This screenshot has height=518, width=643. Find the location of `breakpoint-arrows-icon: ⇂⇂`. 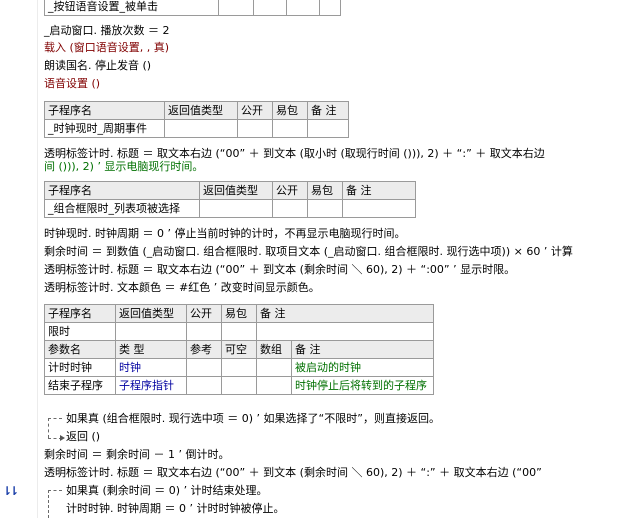

breakpoint-arrows-icon: ⇂⇂ is located at coordinates (10, 491).